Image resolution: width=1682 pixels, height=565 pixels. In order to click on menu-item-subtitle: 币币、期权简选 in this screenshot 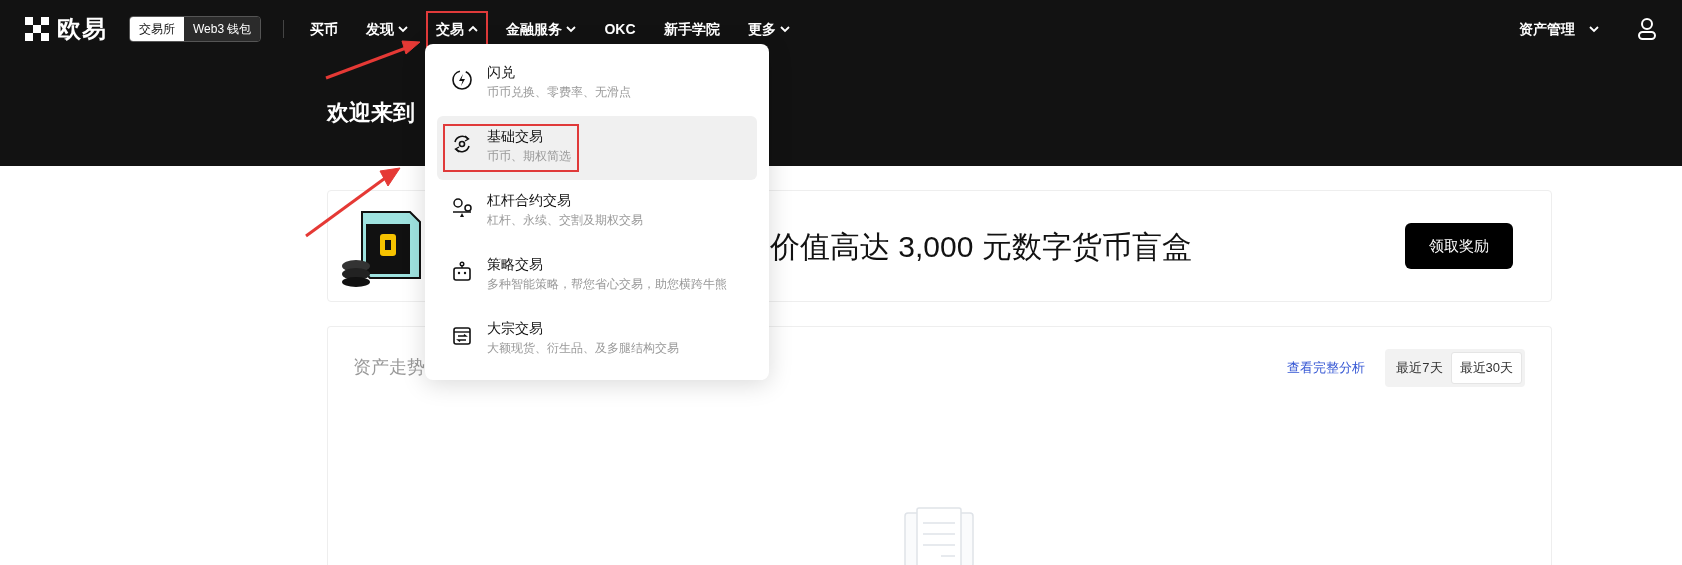, I will do `click(529, 156)`.